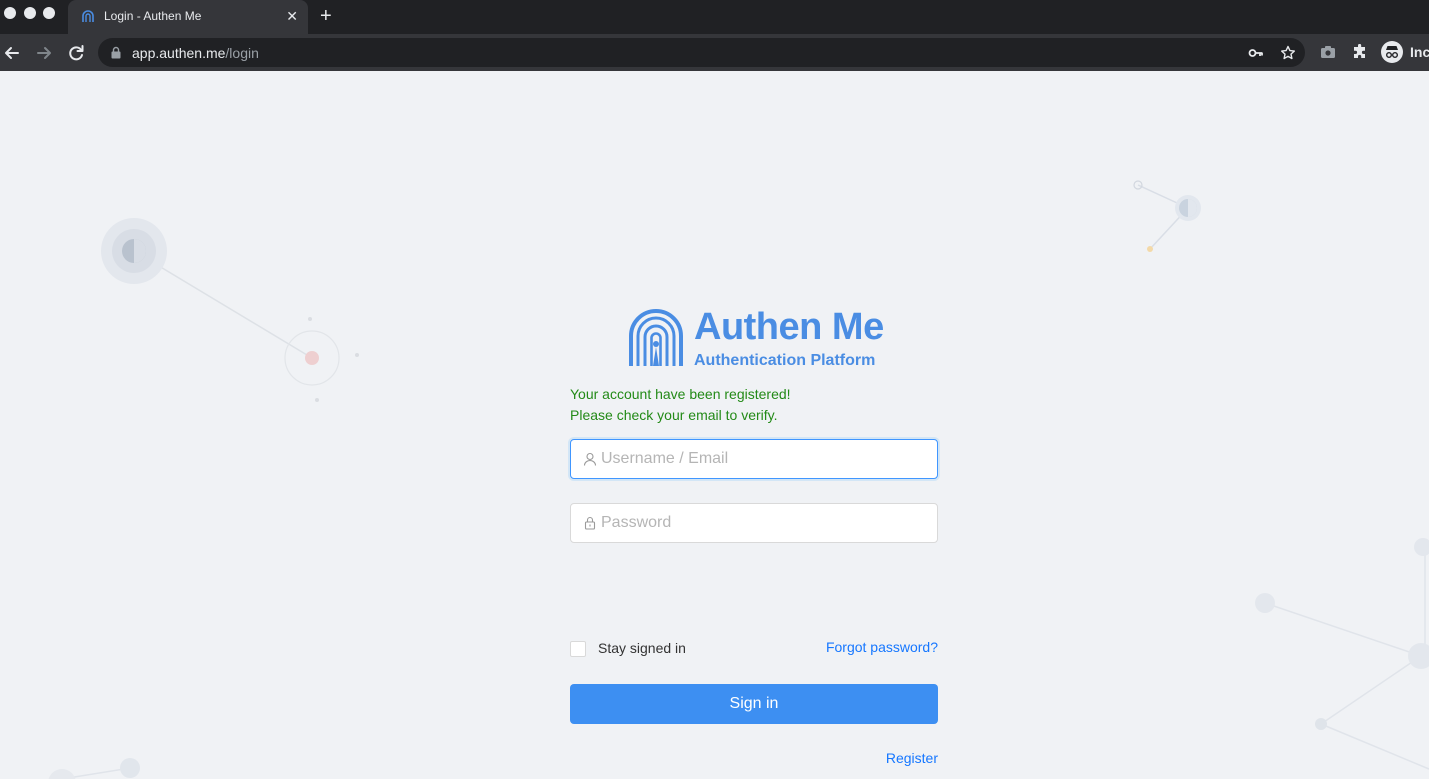 This screenshot has height=779, width=1429. I want to click on password-field, so click(754, 523).